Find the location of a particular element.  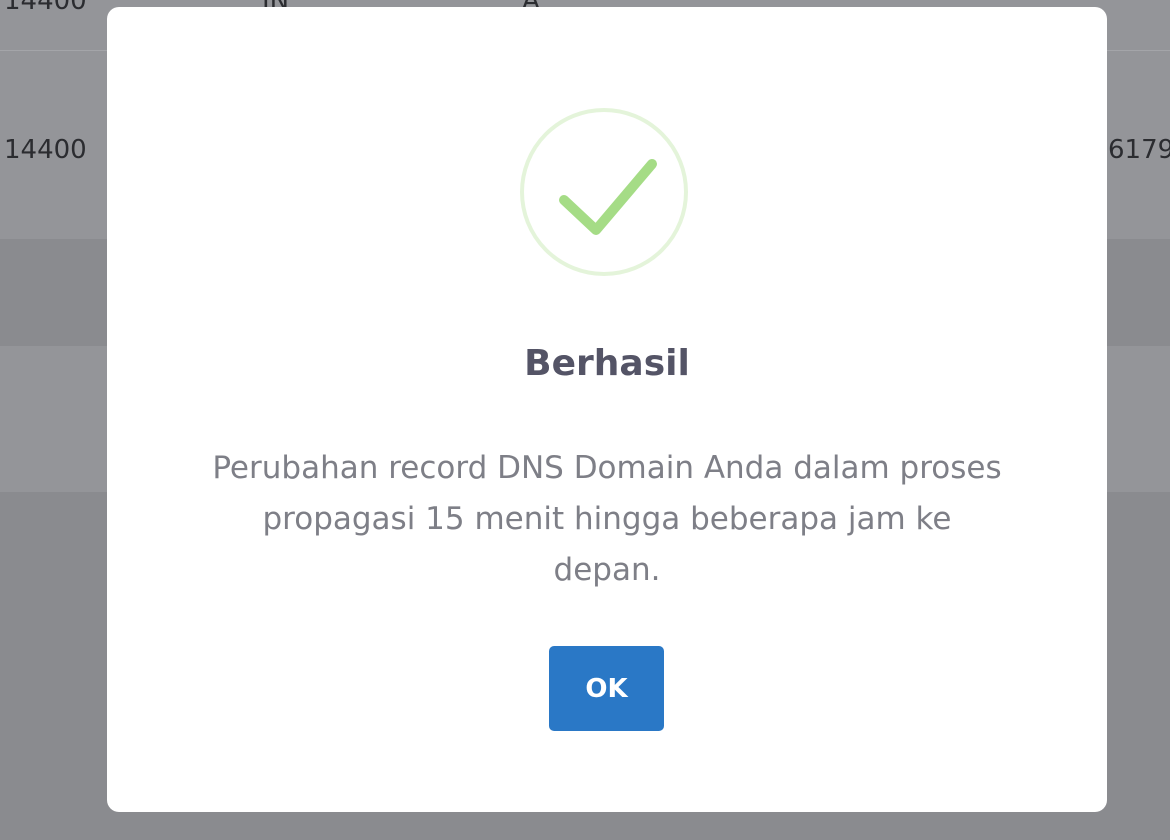

success-check-icon is located at coordinates (604, 192).